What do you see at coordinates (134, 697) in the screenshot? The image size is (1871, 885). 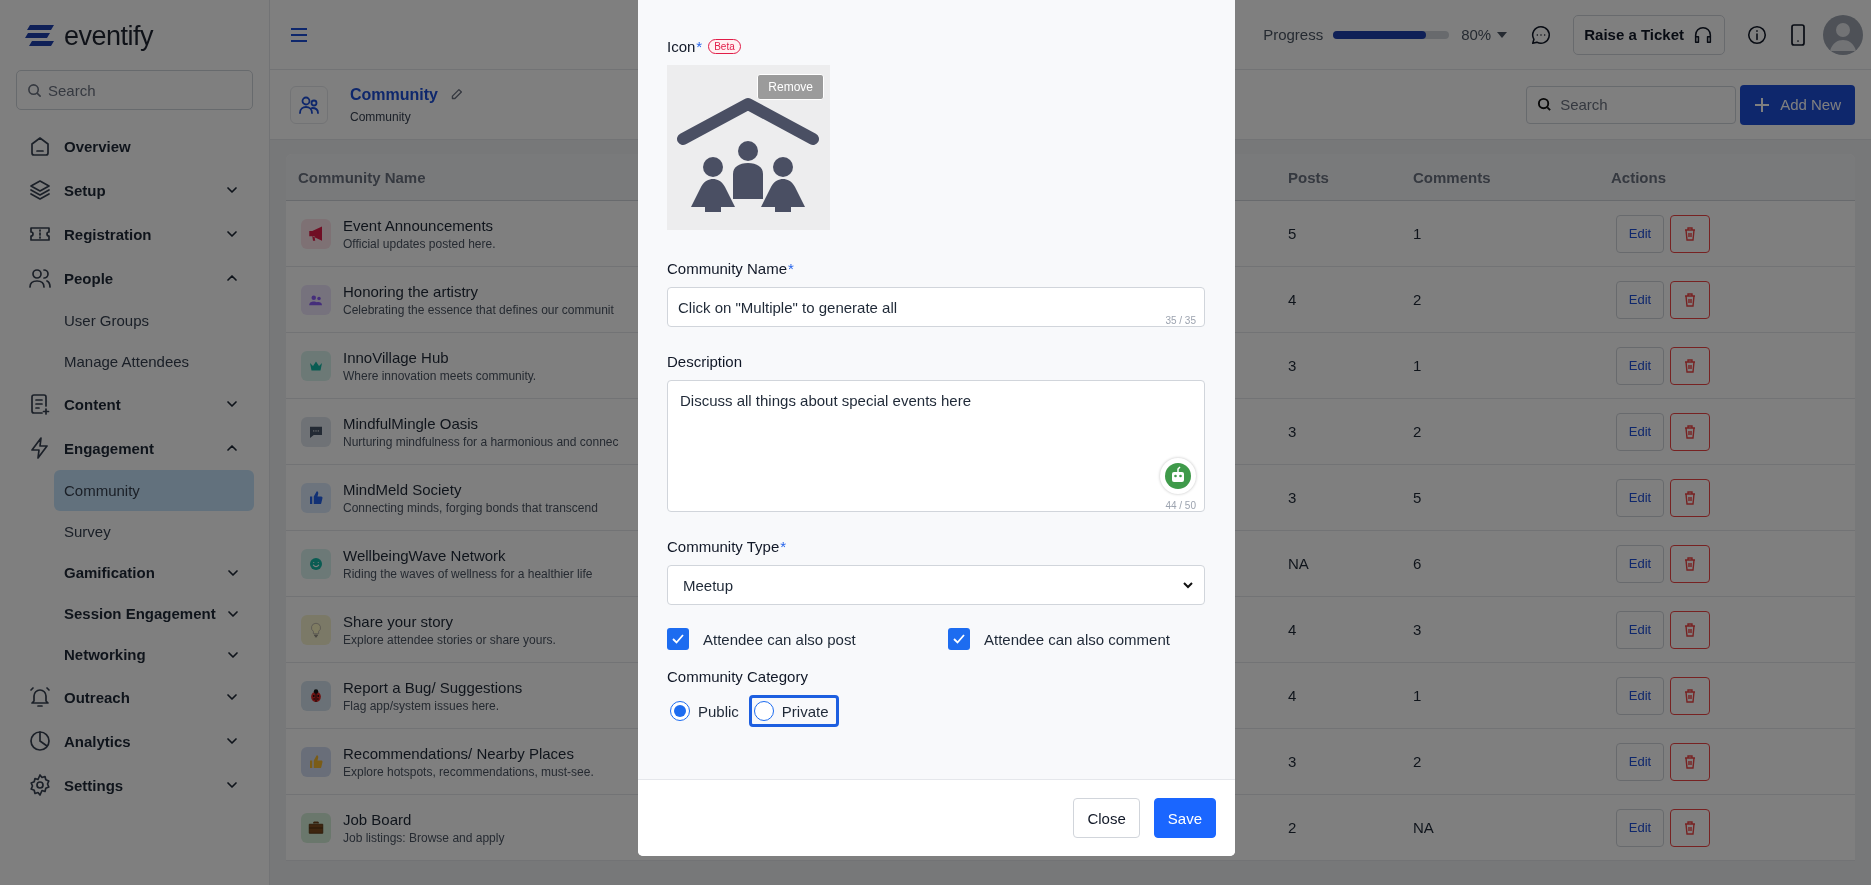 I see `sidebar-item: Outreach` at bounding box center [134, 697].